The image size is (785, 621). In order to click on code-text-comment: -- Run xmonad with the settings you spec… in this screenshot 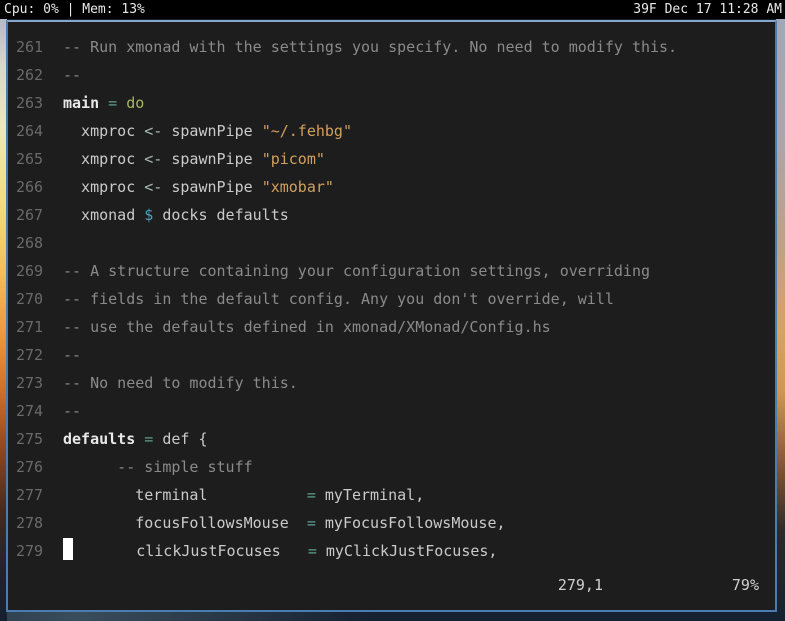, I will do `click(370, 47)`.